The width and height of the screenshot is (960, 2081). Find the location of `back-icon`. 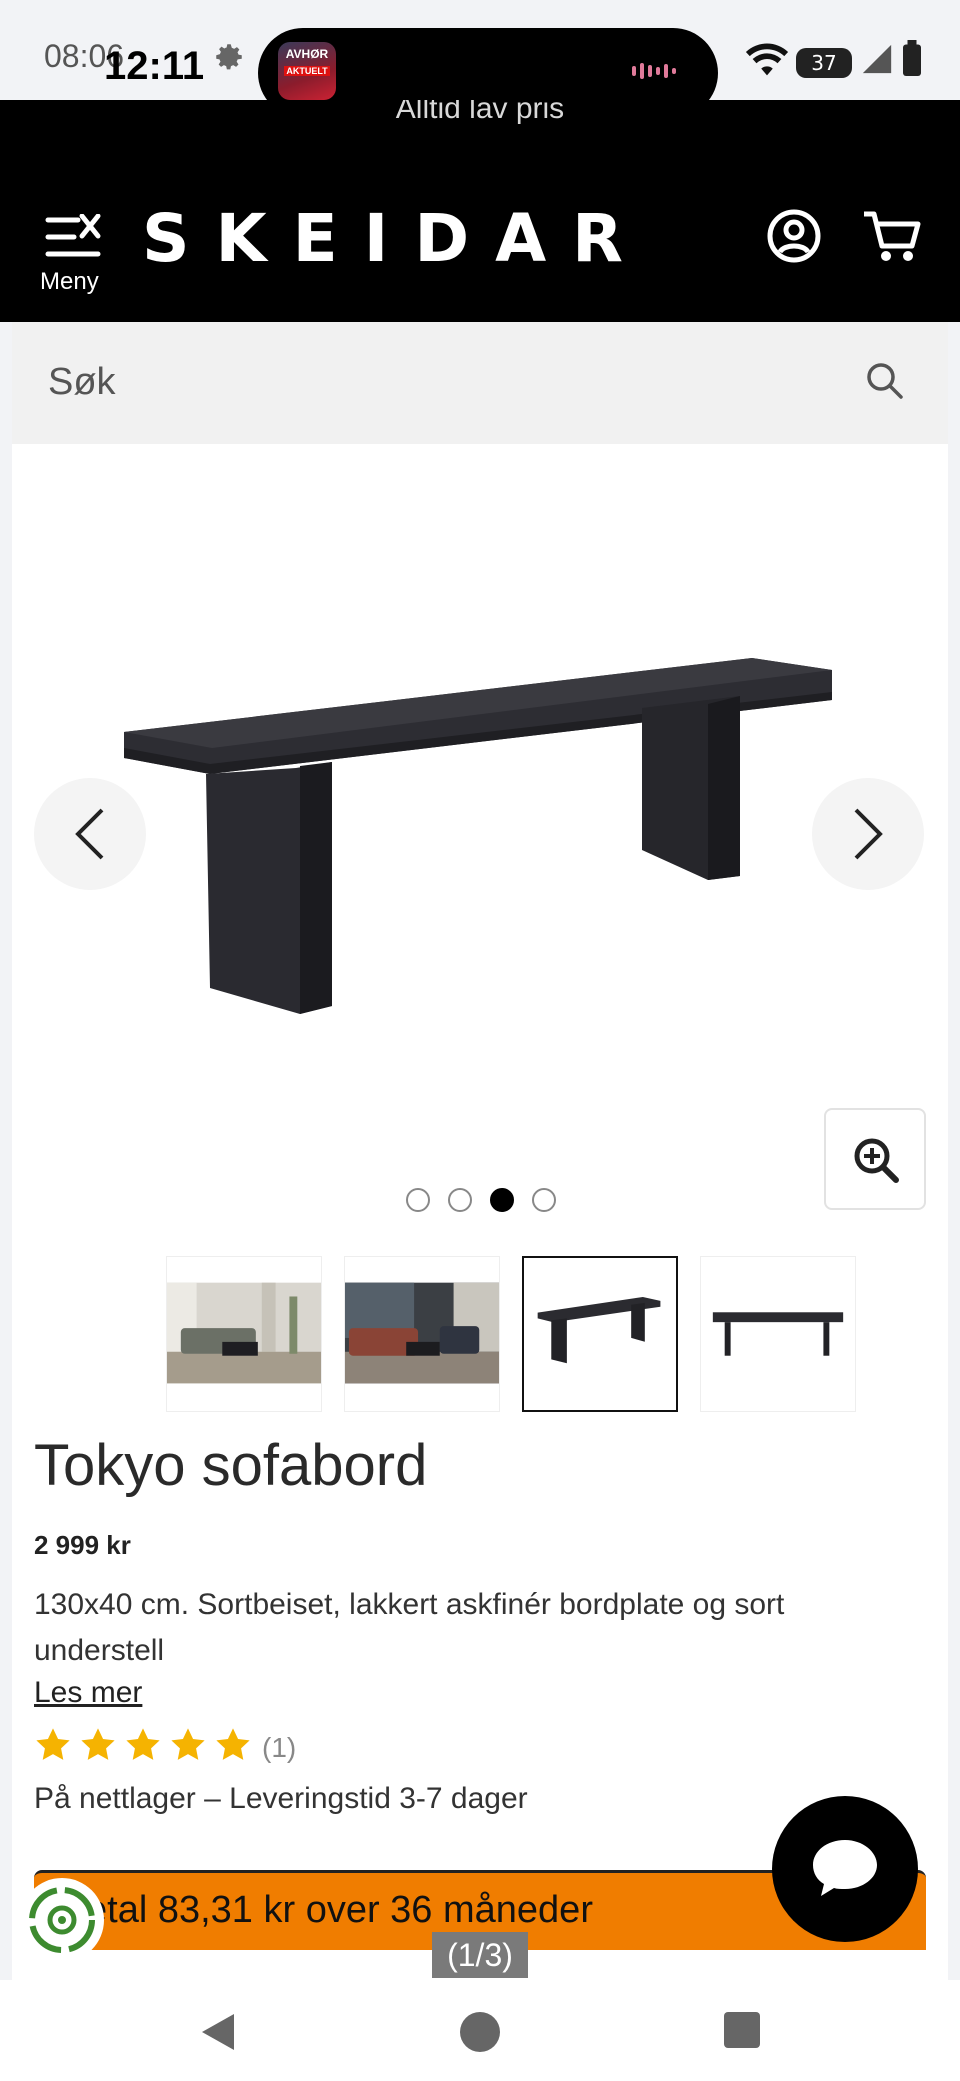

back-icon is located at coordinates (218, 2032).